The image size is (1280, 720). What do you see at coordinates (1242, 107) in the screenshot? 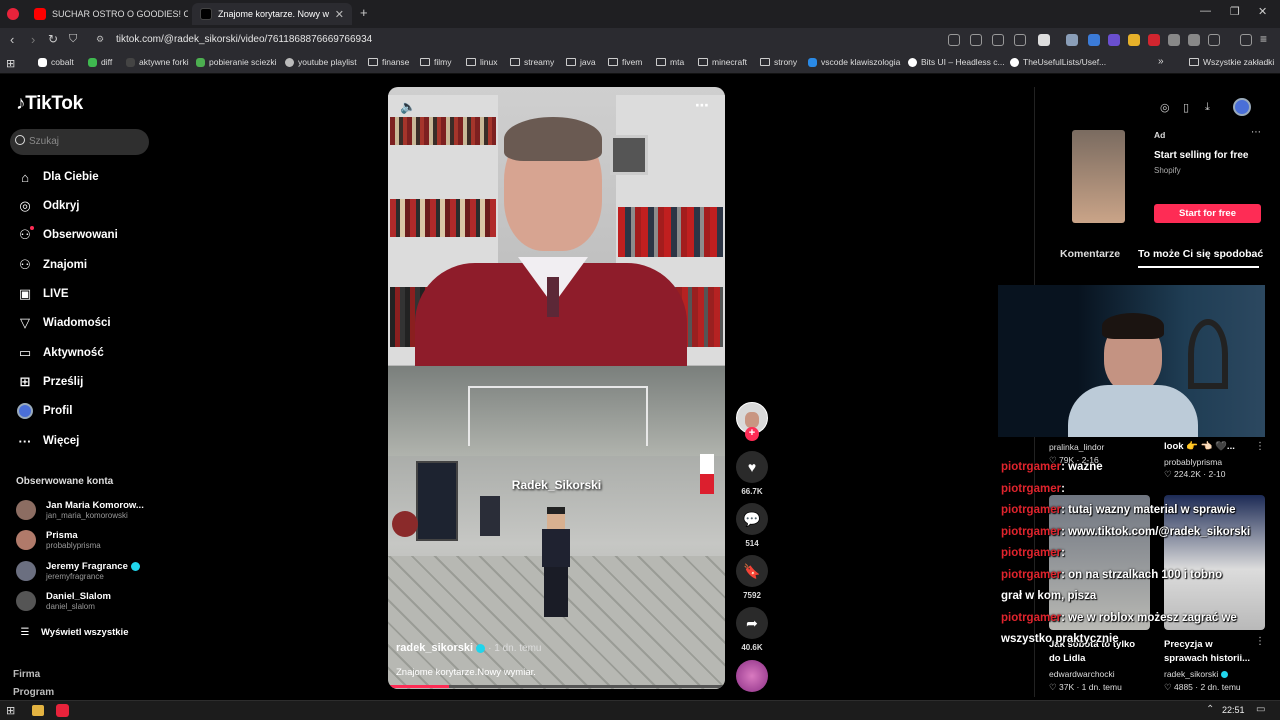
I see `user-avatar` at bounding box center [1242, 107].